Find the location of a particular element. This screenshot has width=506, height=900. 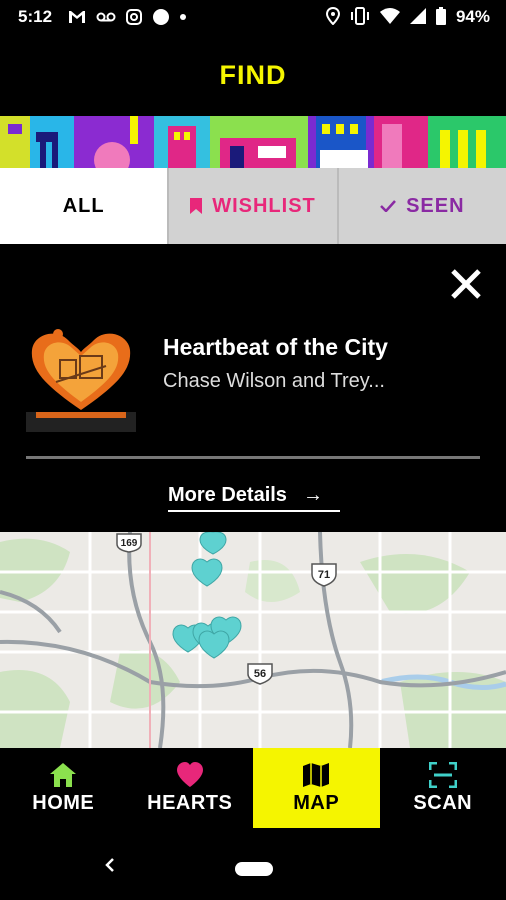

gmail-icon is located at coordinates (77, 17).